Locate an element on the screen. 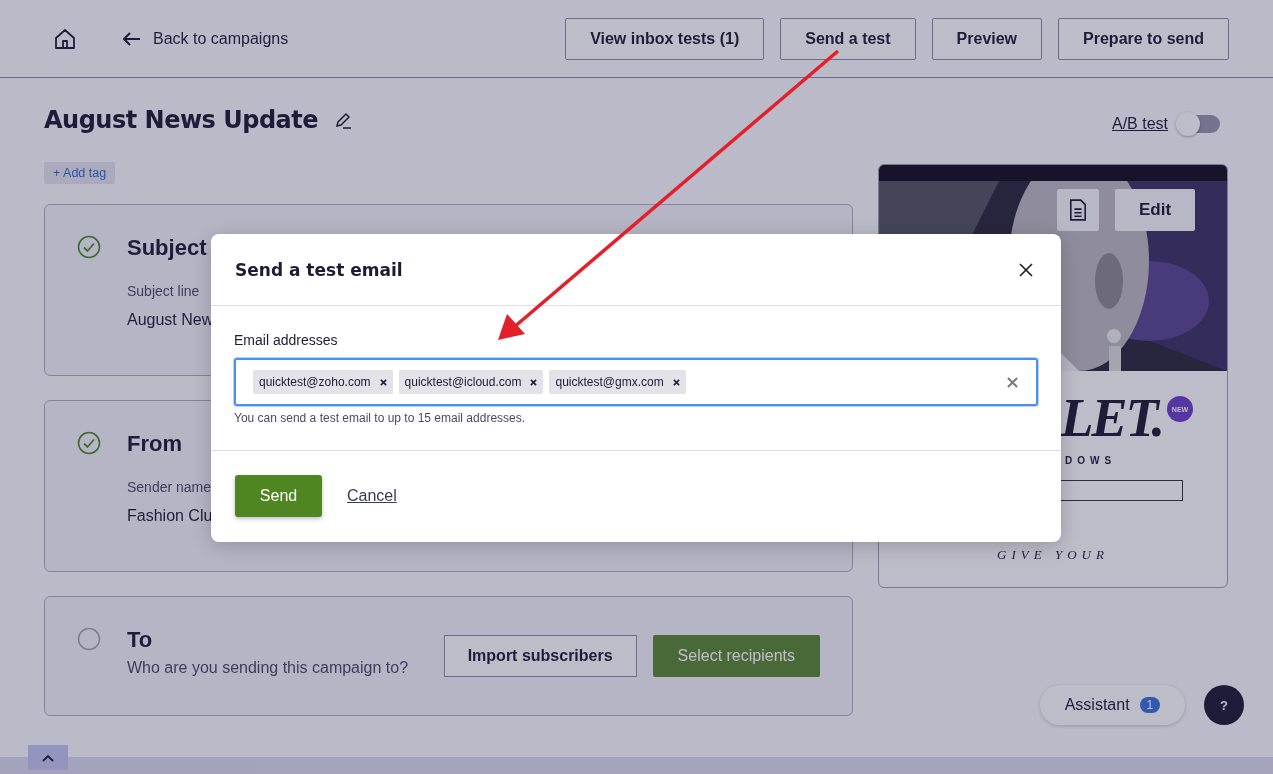 The height and width of the screenshot is (774, 1273). assistant-button: Assistant 1 is located at coordinates (1112, 705).